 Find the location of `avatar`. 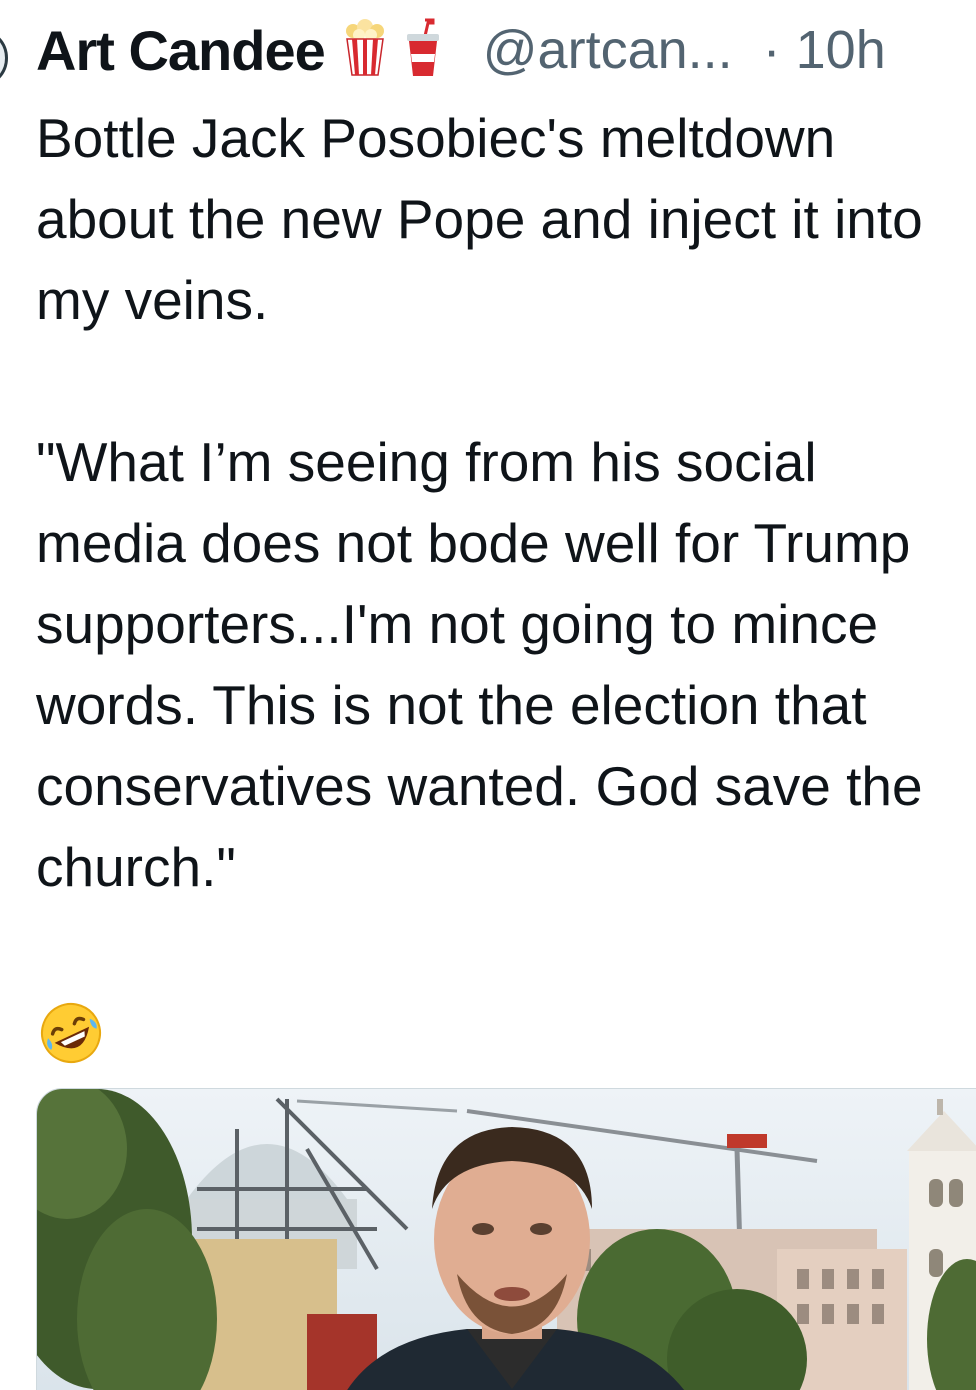

avatar is located at coordinates (4, 58).